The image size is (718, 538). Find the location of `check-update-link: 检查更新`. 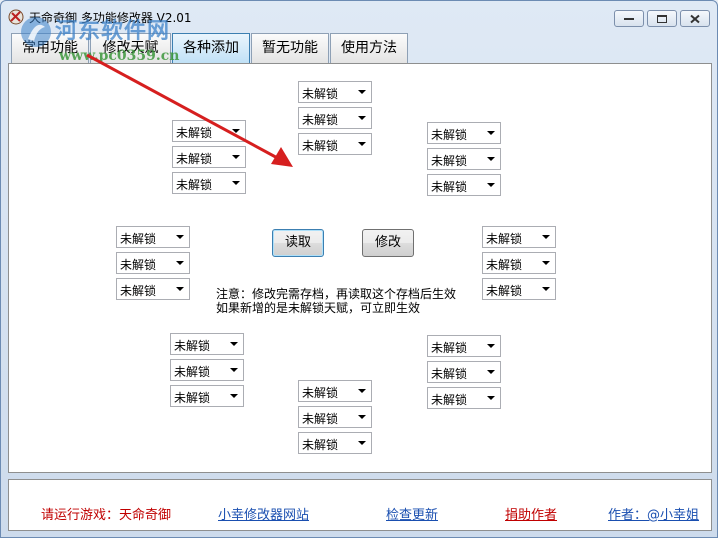

check-update-link: 检查更新 is located at coordinates (412, 513).